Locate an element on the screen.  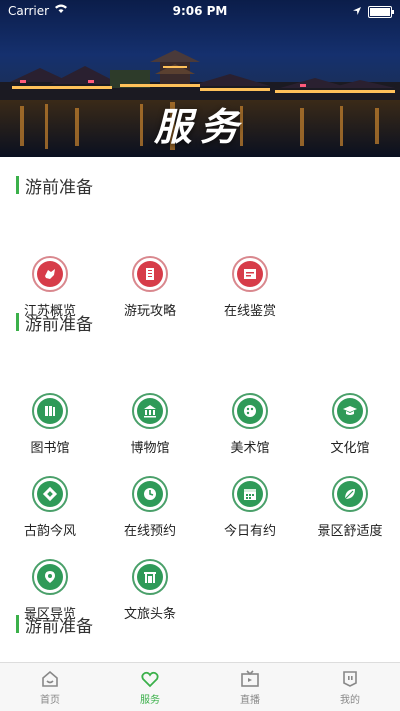
tab-service: 服务 is located at coordinates (150, 687).